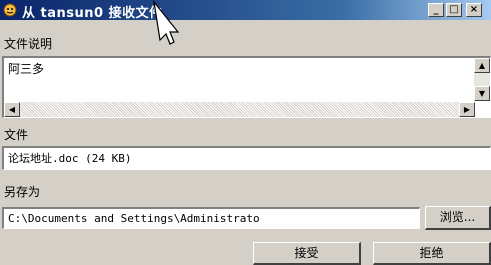 The image size is (491, 265). I want to click on scroll-down-icon: ▼, so click(482, 93).